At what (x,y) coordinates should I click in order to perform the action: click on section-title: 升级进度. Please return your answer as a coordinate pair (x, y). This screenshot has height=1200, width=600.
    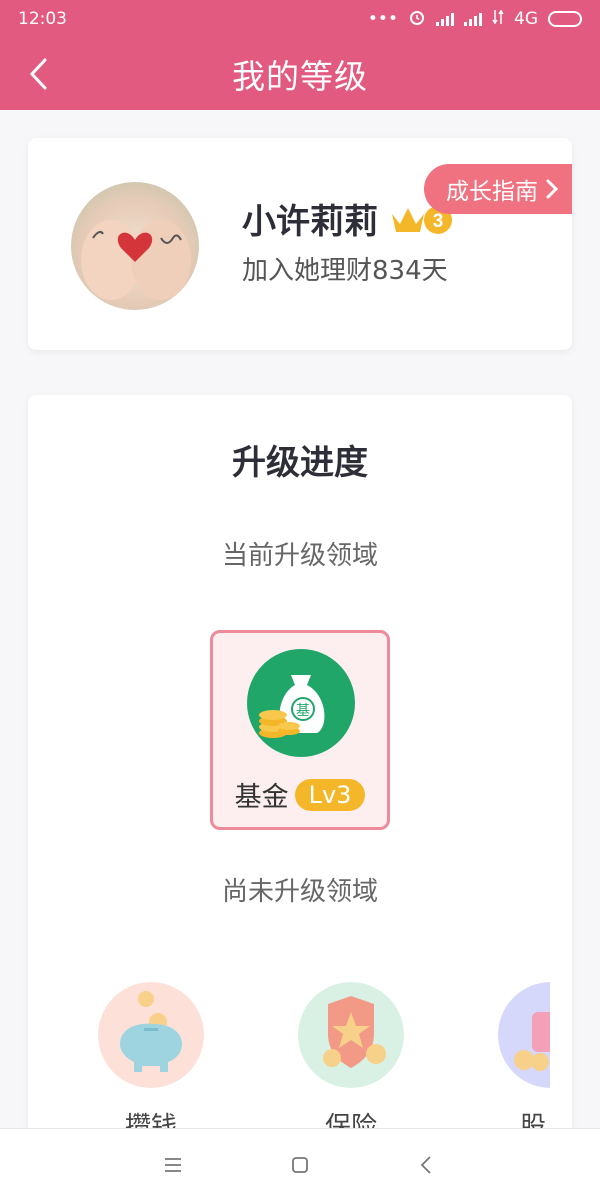
    Looking at the image, I should click on (300, 463).